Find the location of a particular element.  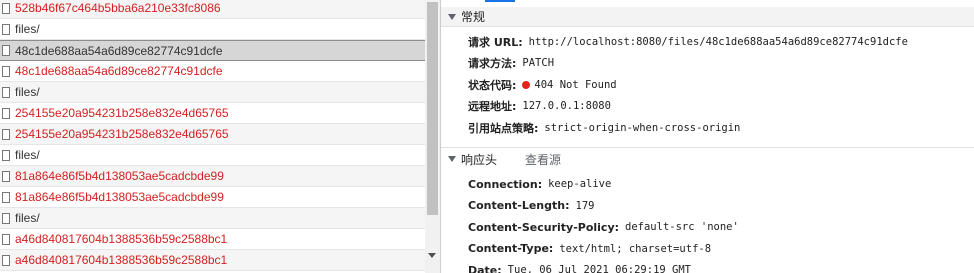

response-headers-title: 响应头 is located at coordinates (479, 159).